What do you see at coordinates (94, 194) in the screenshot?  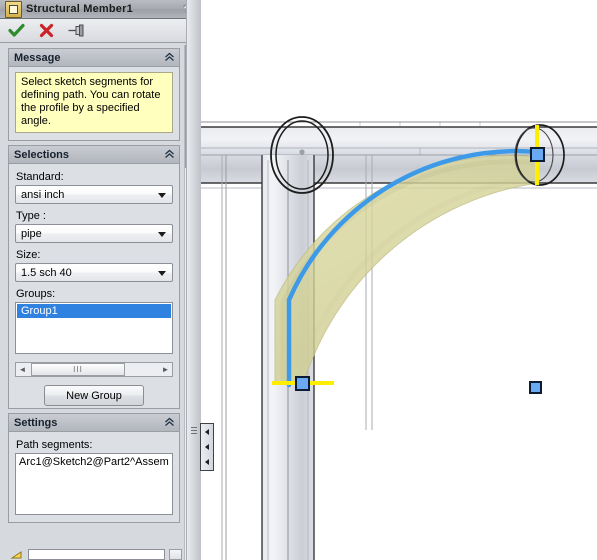 I see `standard-dropdown: ansi inch` at bounding box center [94, 194].